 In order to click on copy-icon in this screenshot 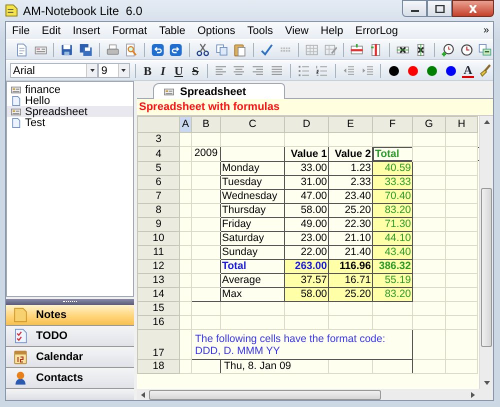, I will do `click(221, 49)`.